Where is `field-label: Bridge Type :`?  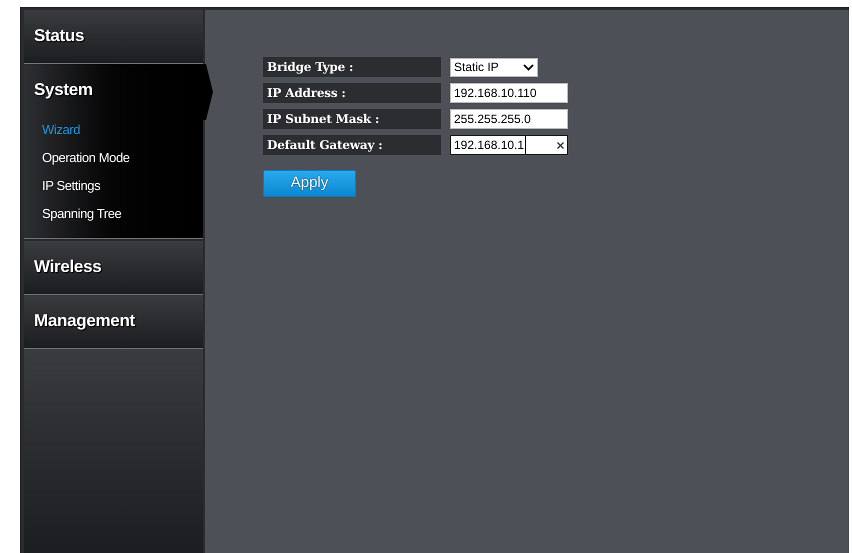 field-label: Bridge Type : is located at coordinates (352, 67).